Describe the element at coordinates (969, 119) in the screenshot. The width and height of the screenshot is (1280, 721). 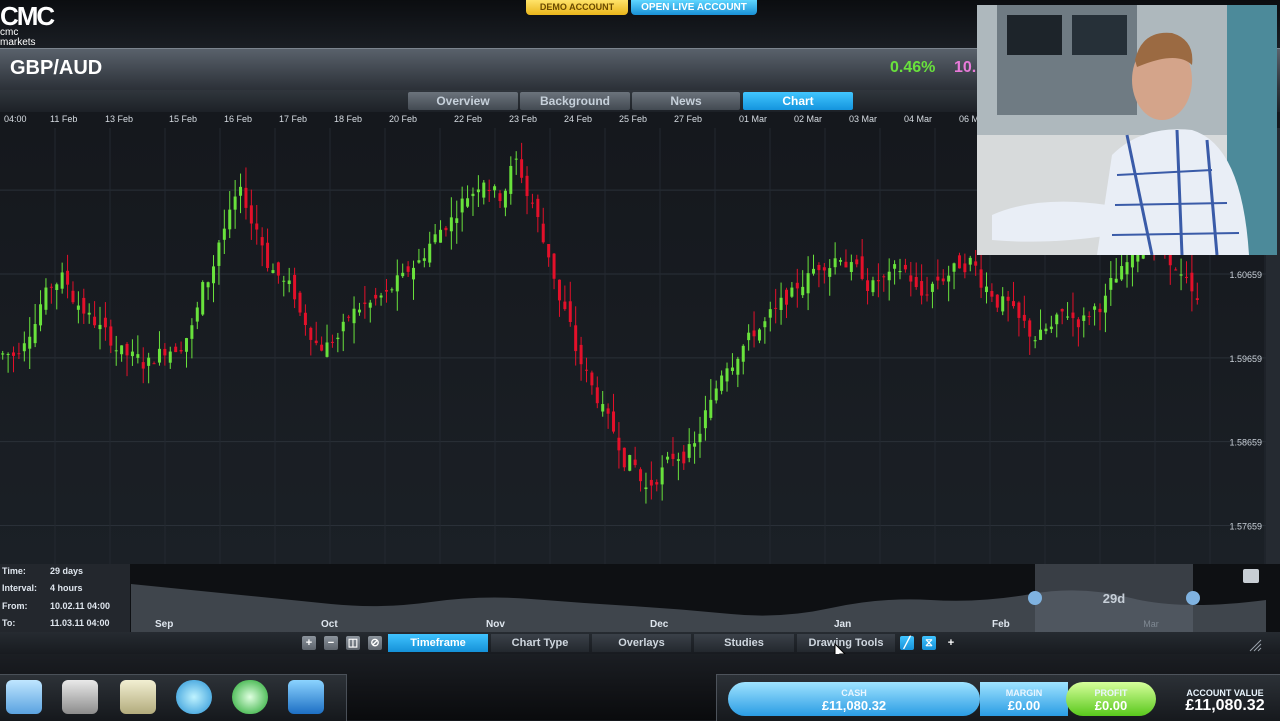
I see `date-label: 06 M` at that location.